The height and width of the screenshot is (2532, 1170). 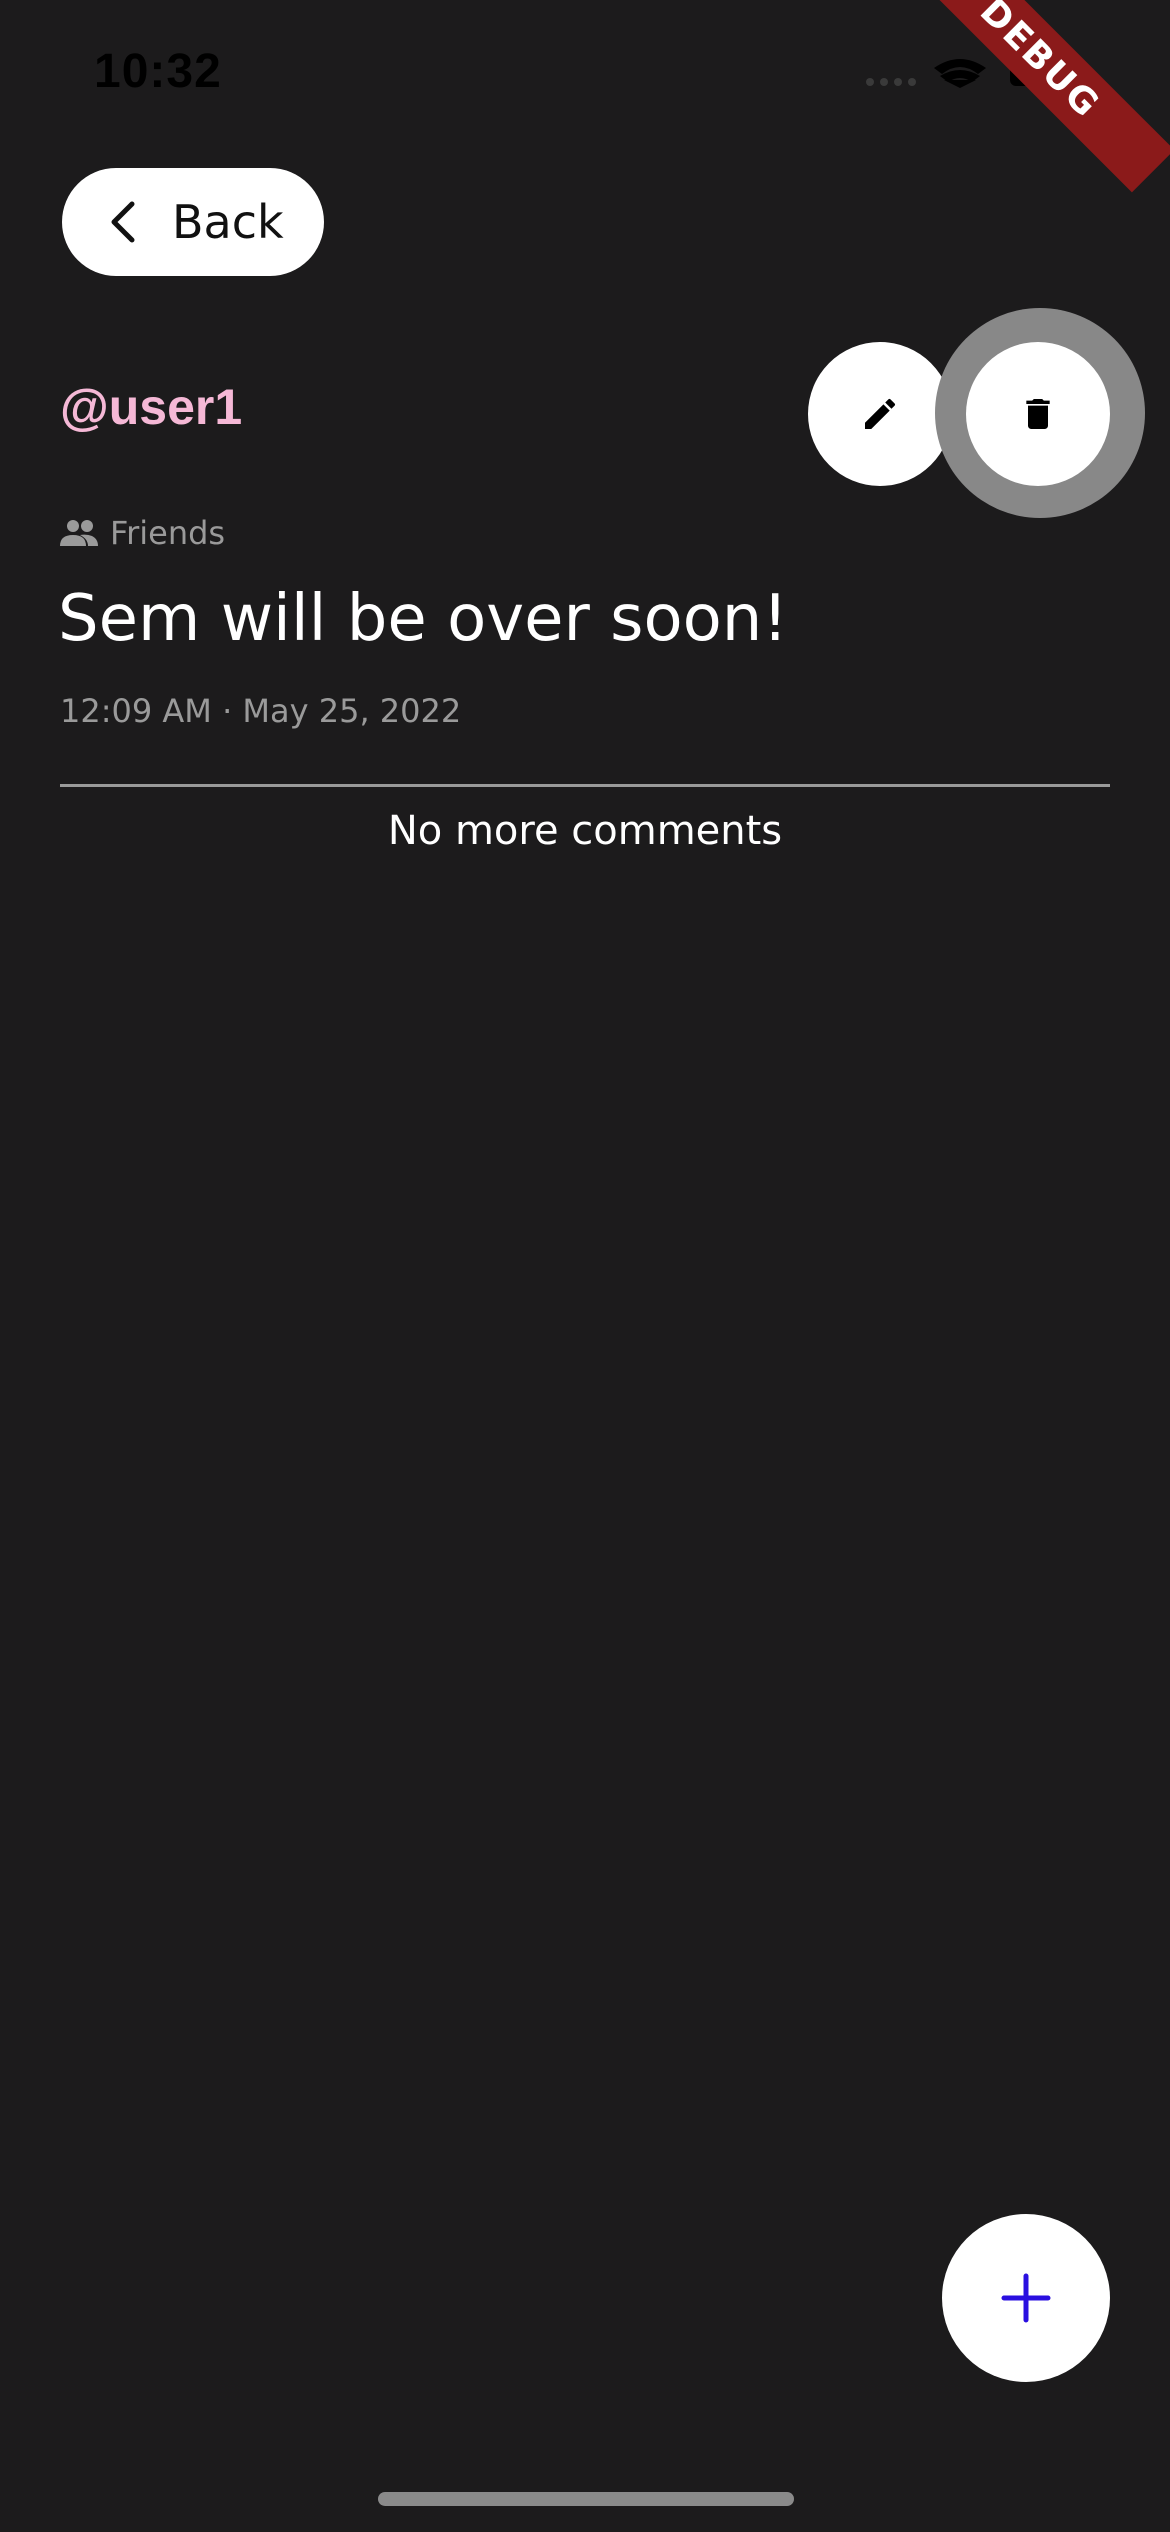 What do you see at coordinates (168, 533) in the screenshot?
I see `audience-label: Friends` at bounding box center [168, 533].